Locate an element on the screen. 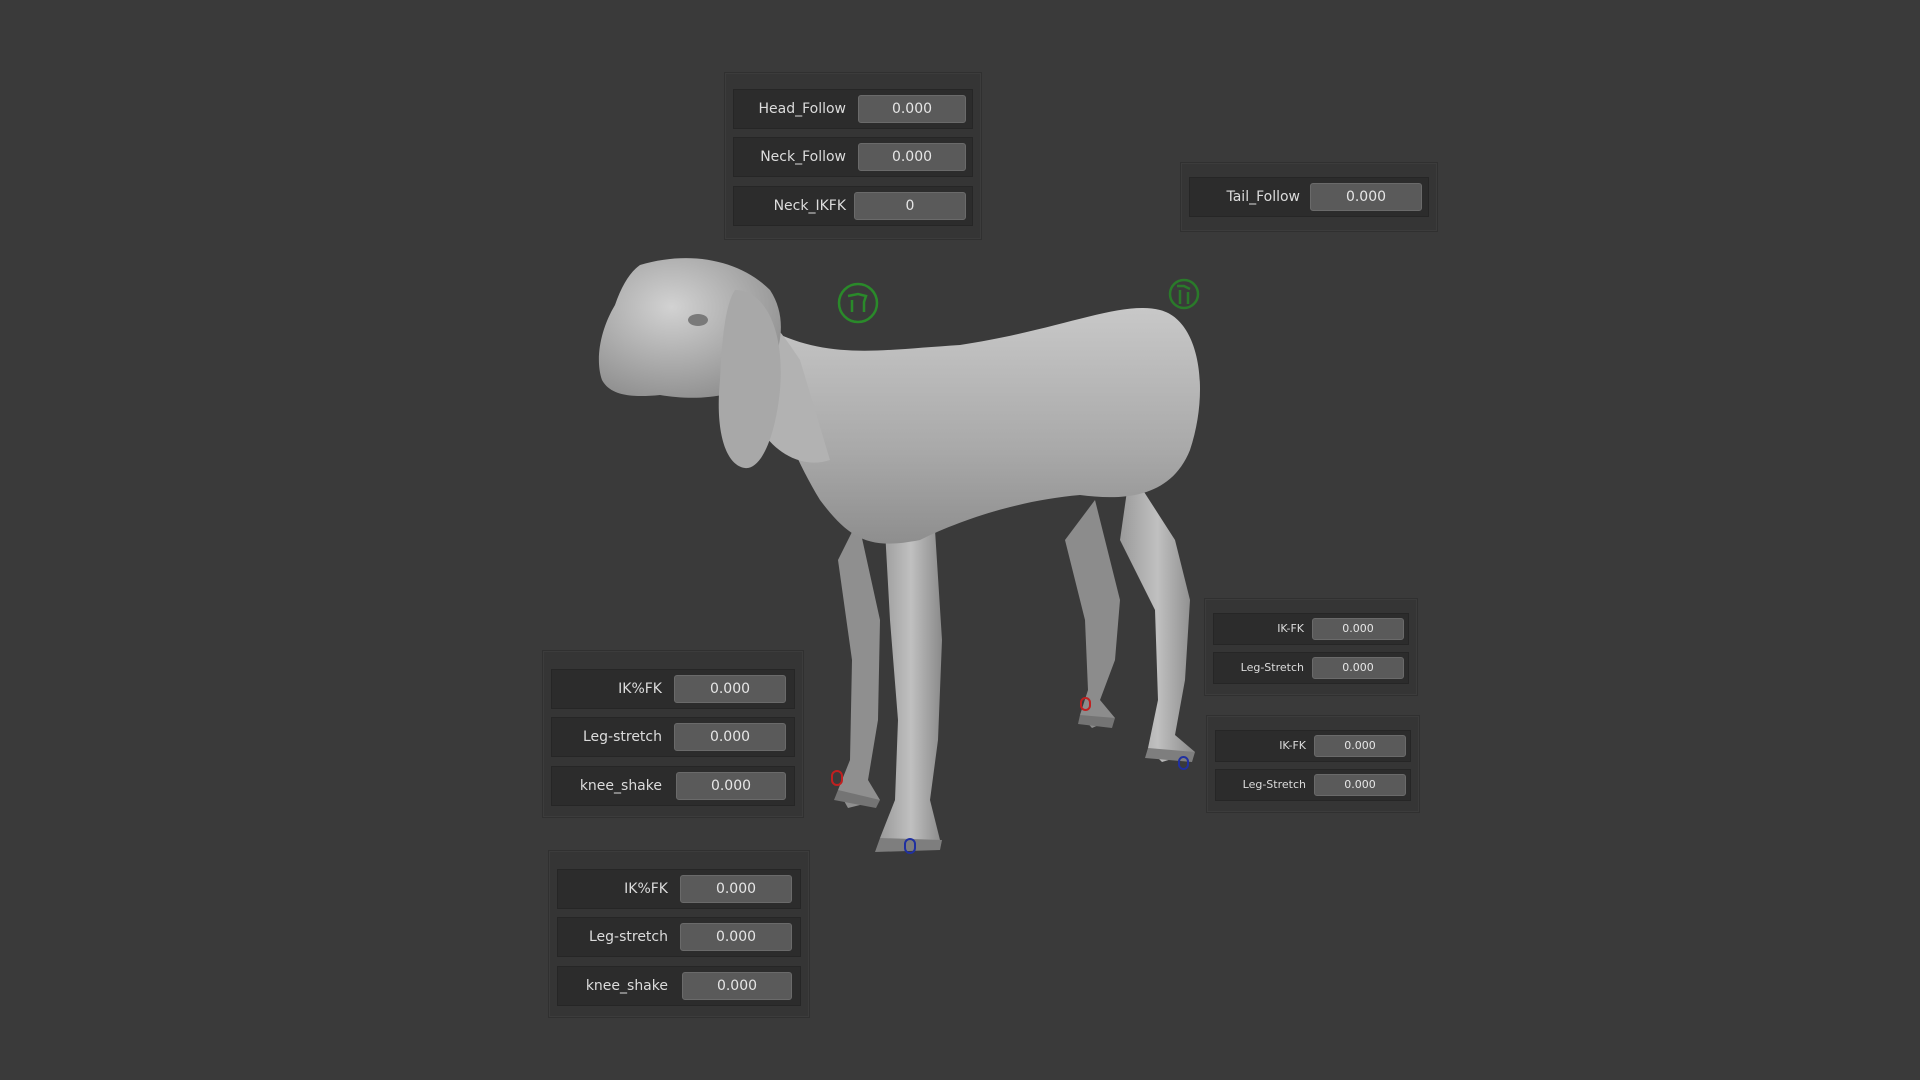  tail-controls-panel: Tail_Follow 0.000 is located at coordinates (1309, 197).